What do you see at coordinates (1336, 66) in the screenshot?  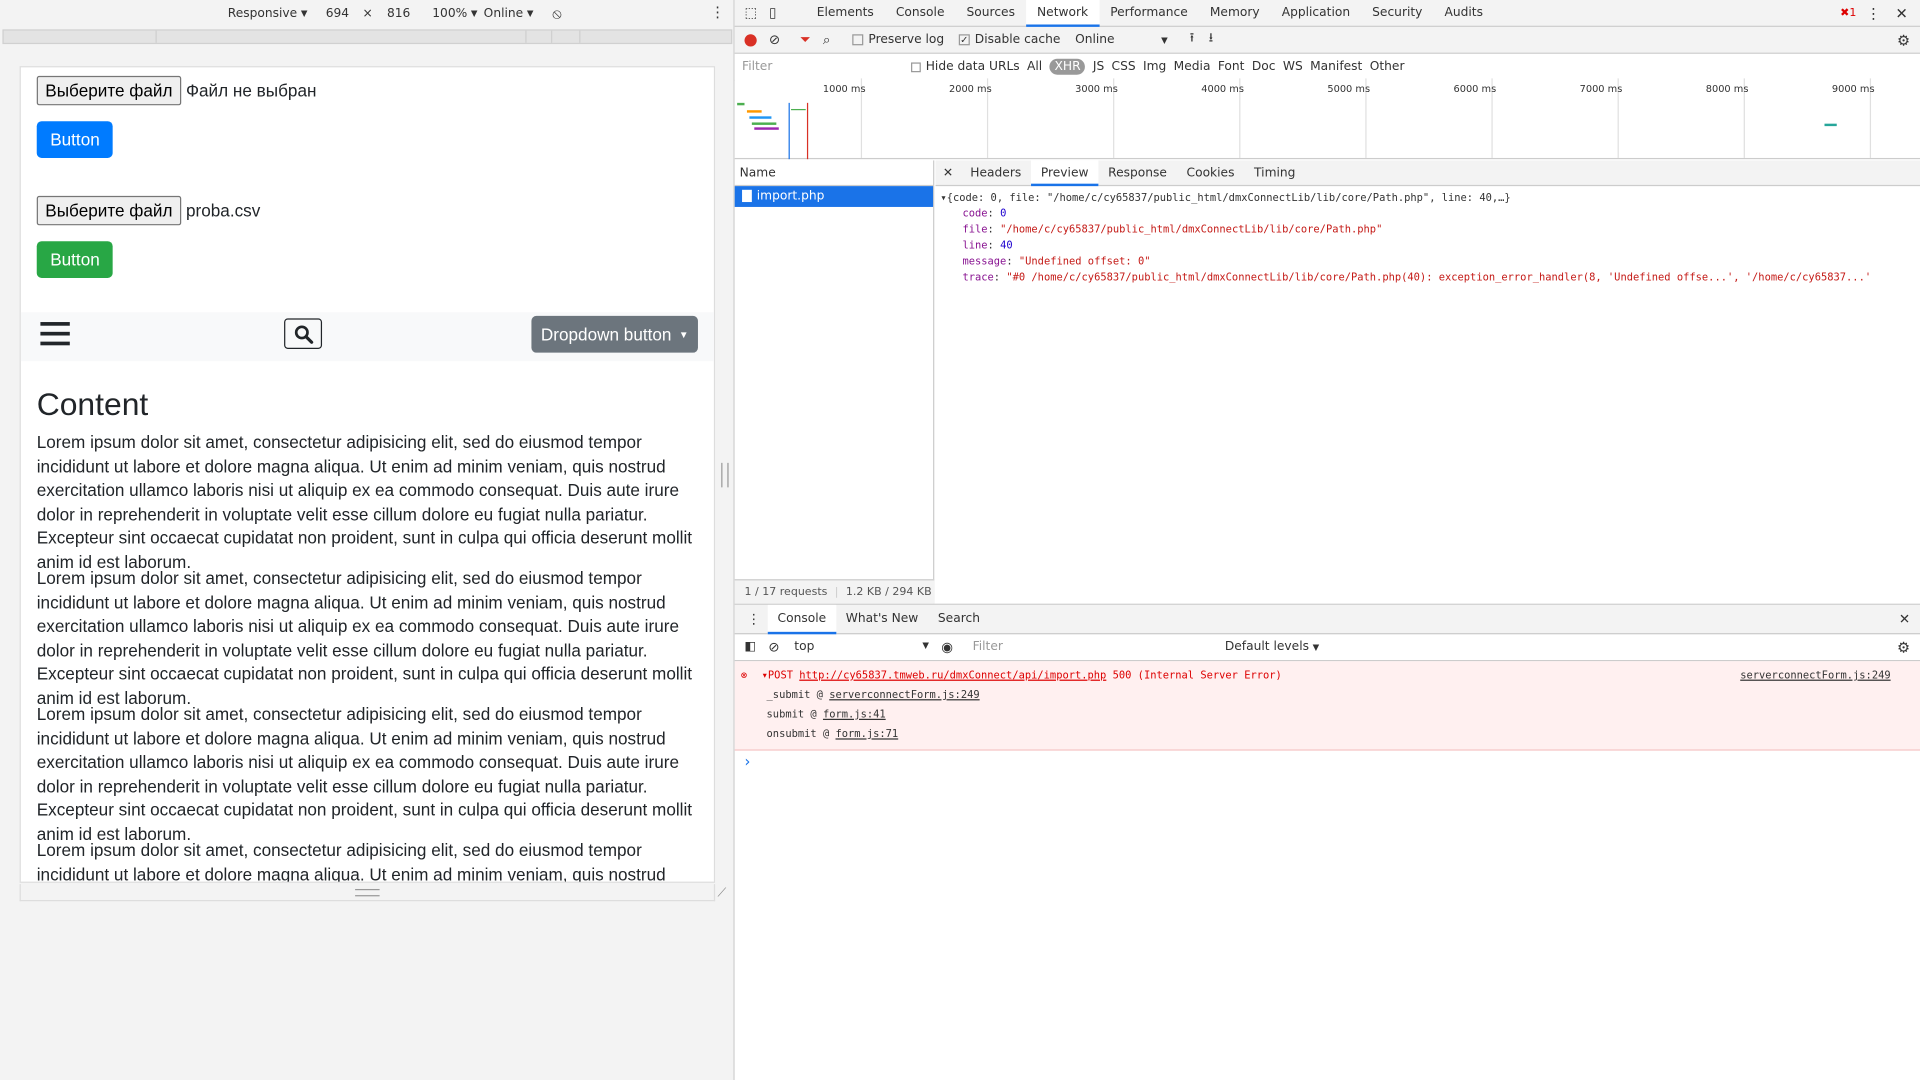 I see `filter-type-manifest: Manifest` at bounding box center [1336, 66].